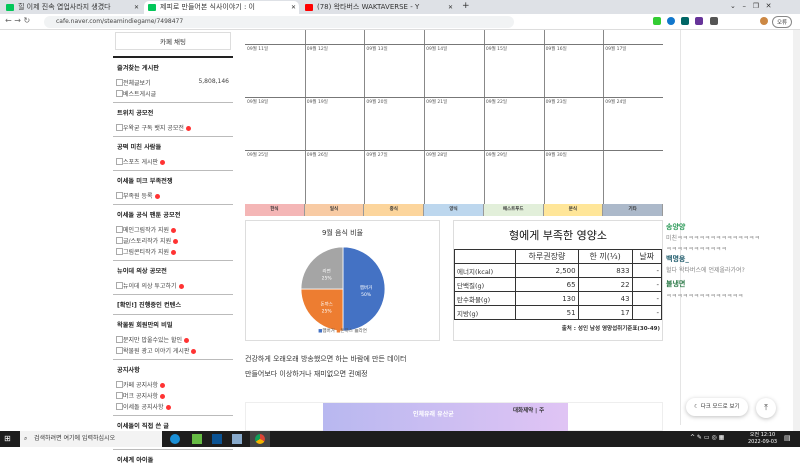 Image resolution: width=800 pixels, height=469 pixels. I want to click on sidebar-section-title: 뉴이데 의상 공모전, so click(173, 270).